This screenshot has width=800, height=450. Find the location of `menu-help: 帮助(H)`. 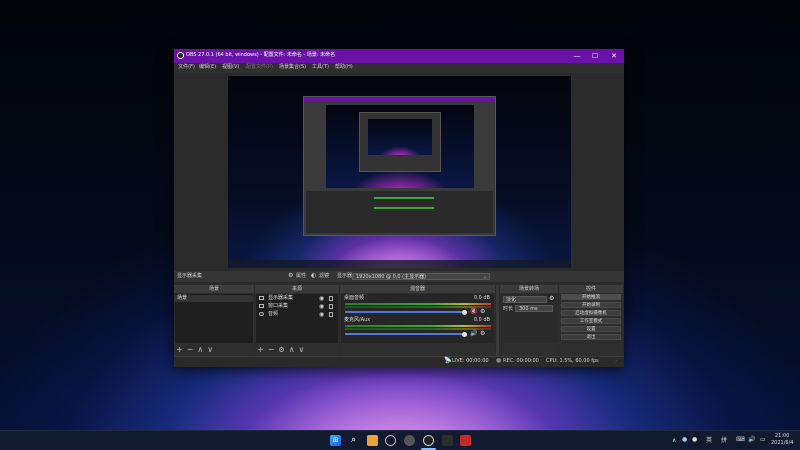

menu-help: 帮助(H) is located at coordinates (344, 67).